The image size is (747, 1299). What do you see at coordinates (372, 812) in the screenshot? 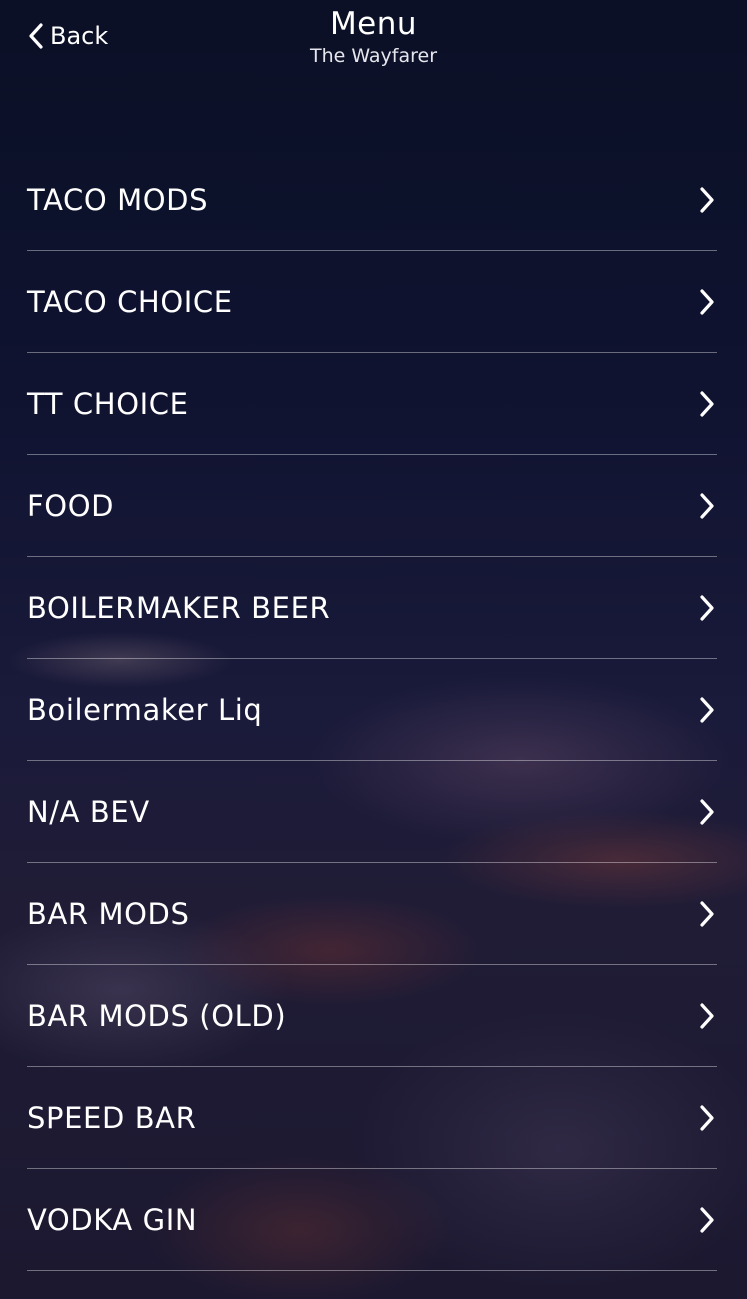
I see `menu-item-na-bev: N/A BEV` at bounding box center [372, 812].